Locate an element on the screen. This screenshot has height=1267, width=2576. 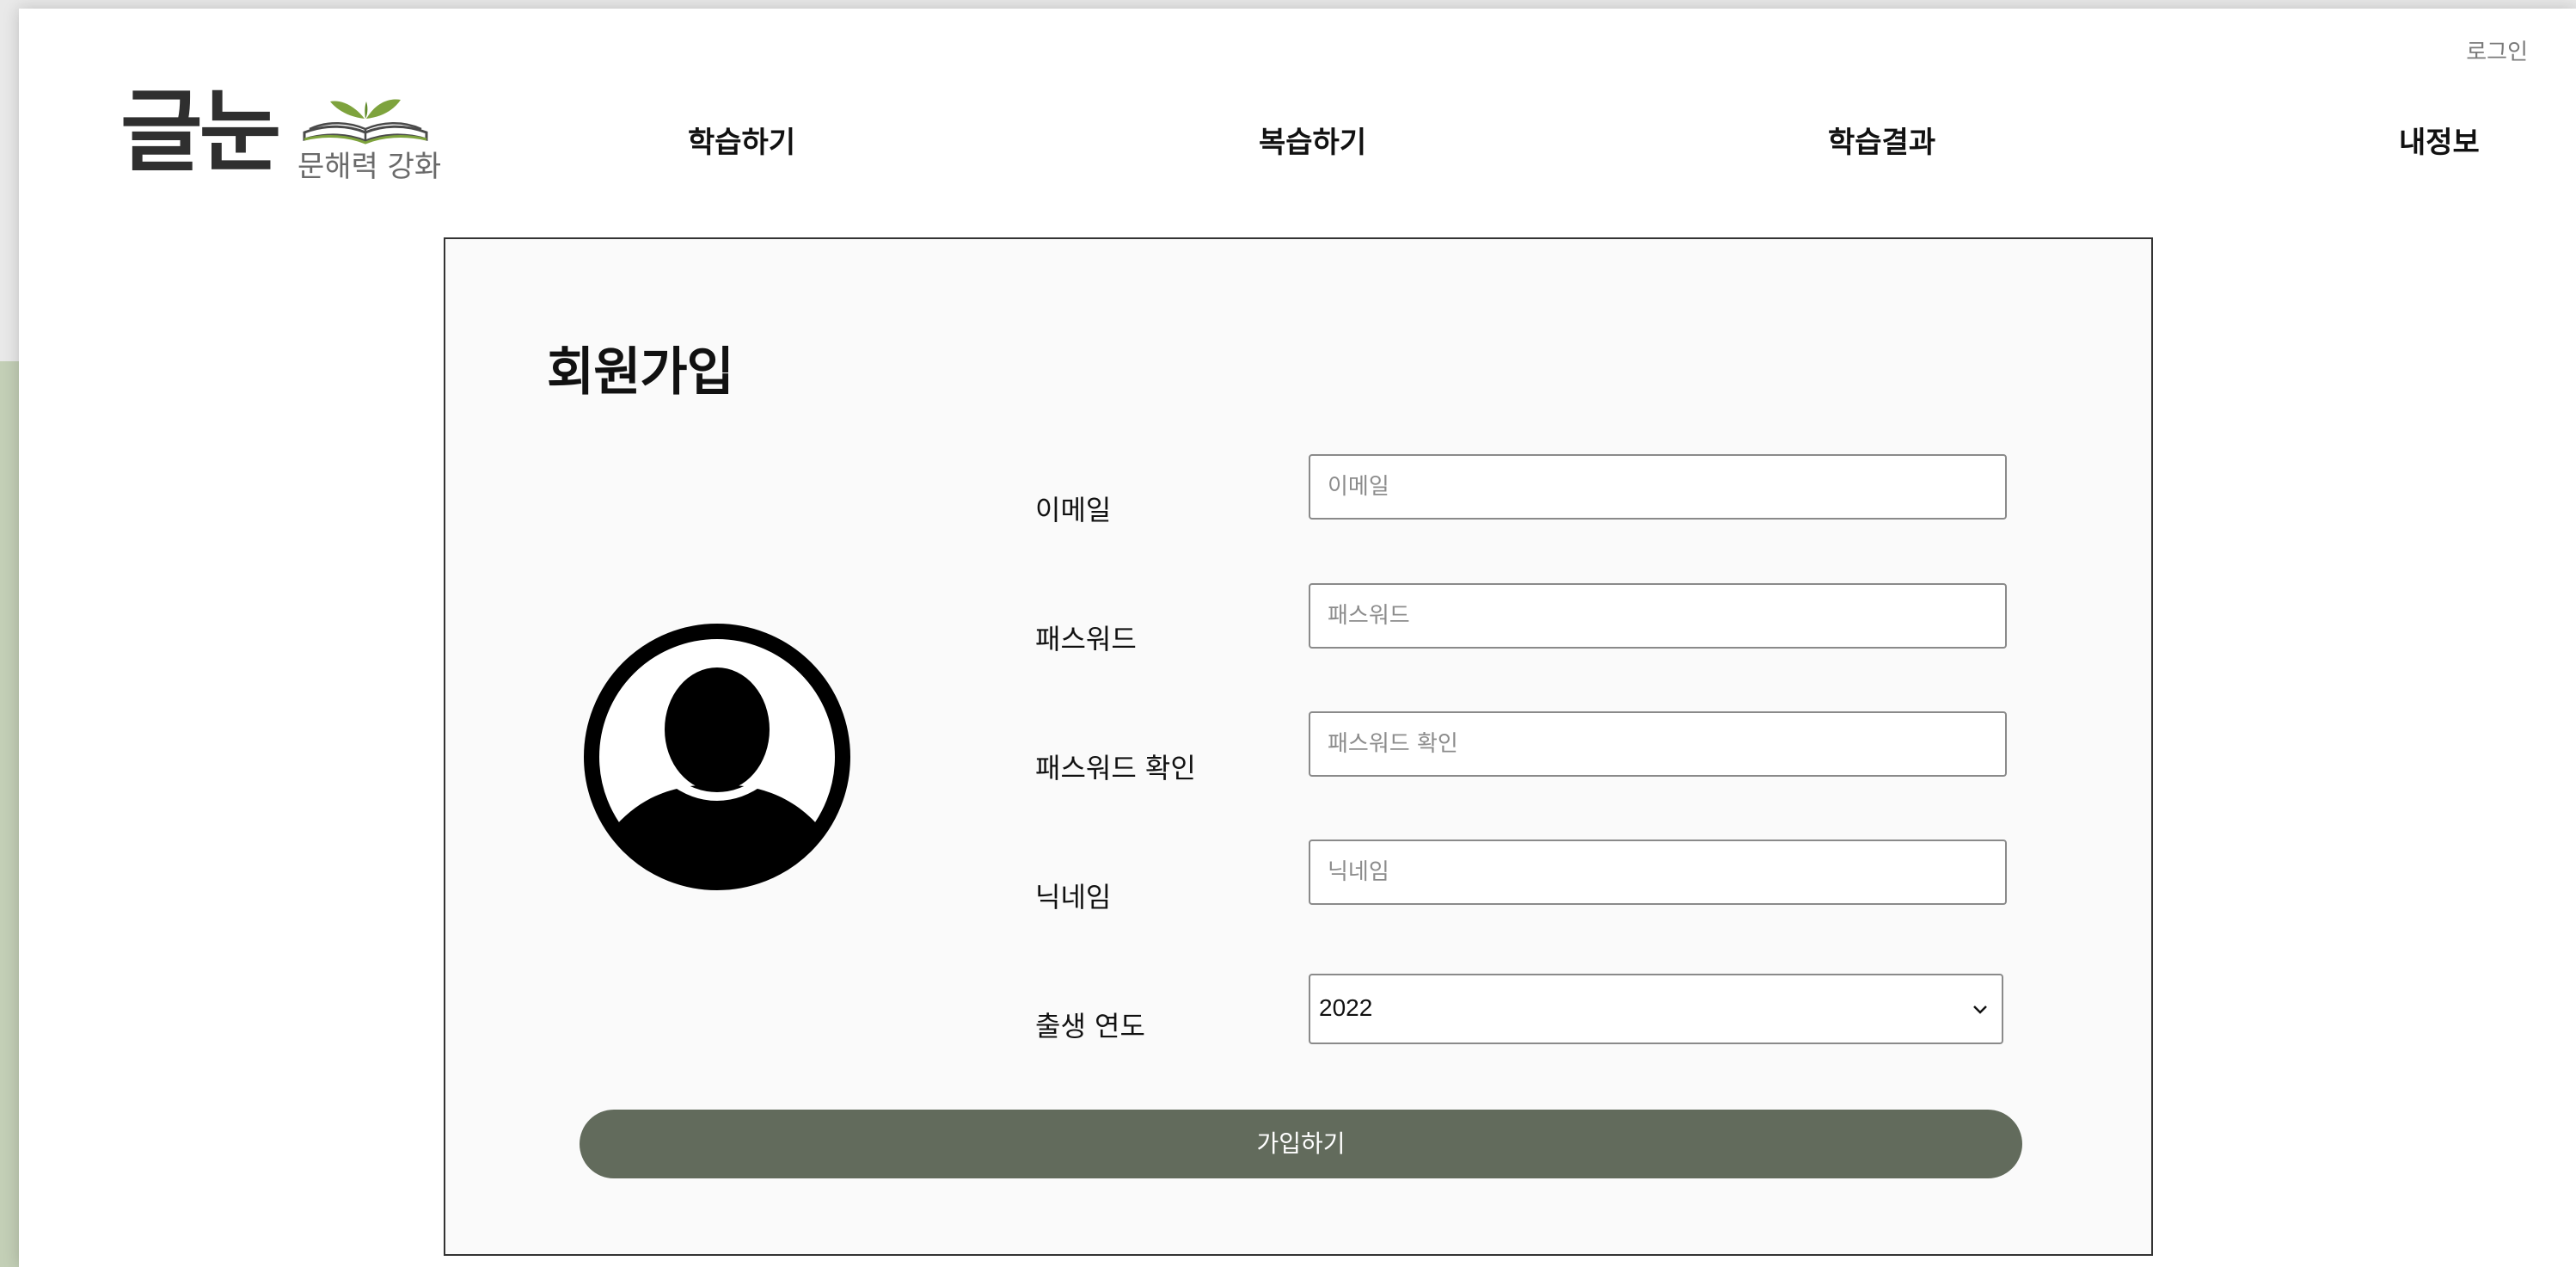
book-sprout-icon is located at coordinates (366, 122).